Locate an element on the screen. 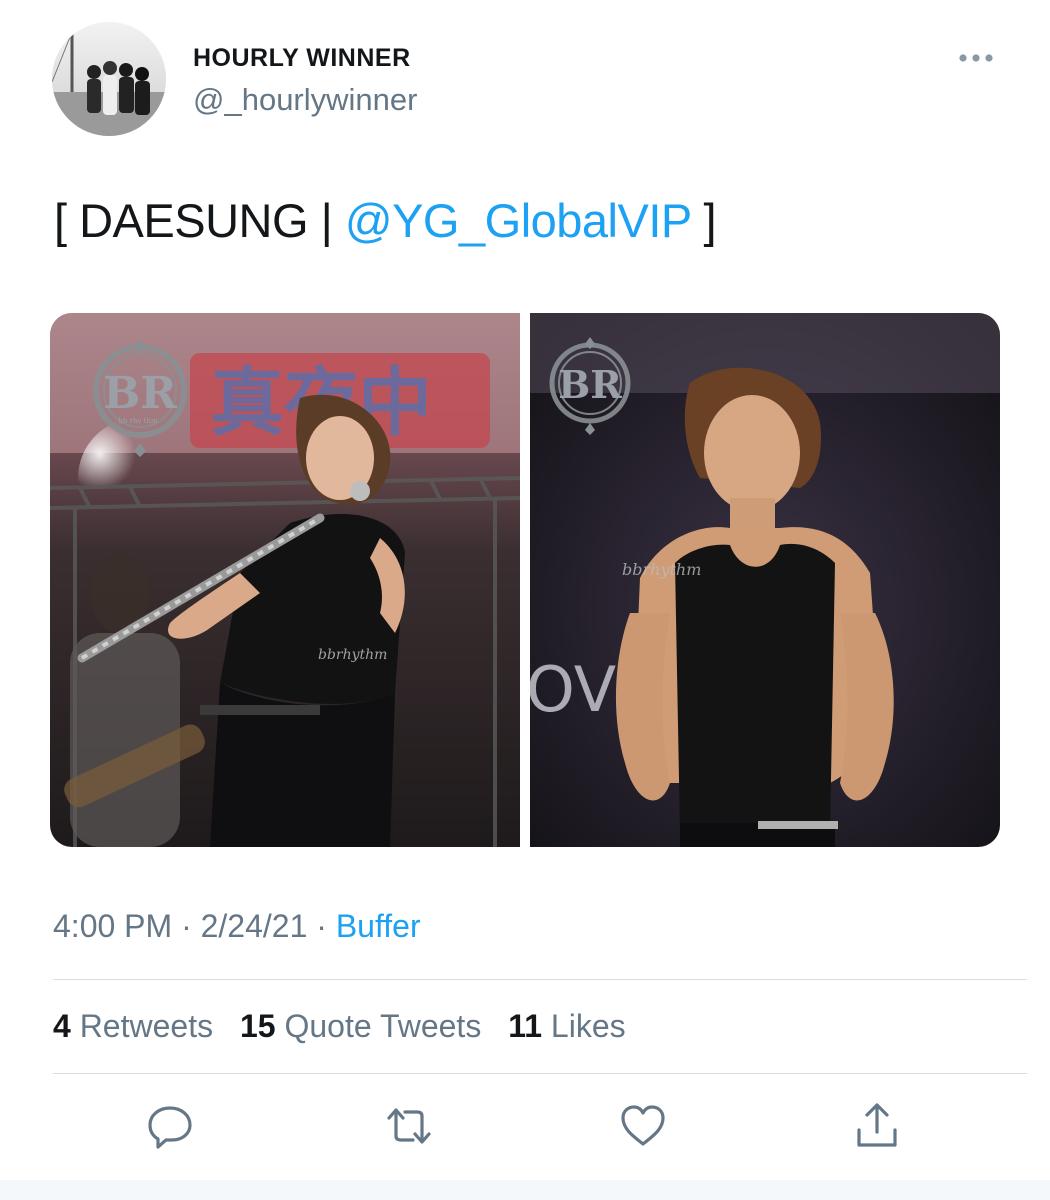 This screenshot has width=1050, height=1200. more-options-icon is located at coordinates (976, 58).